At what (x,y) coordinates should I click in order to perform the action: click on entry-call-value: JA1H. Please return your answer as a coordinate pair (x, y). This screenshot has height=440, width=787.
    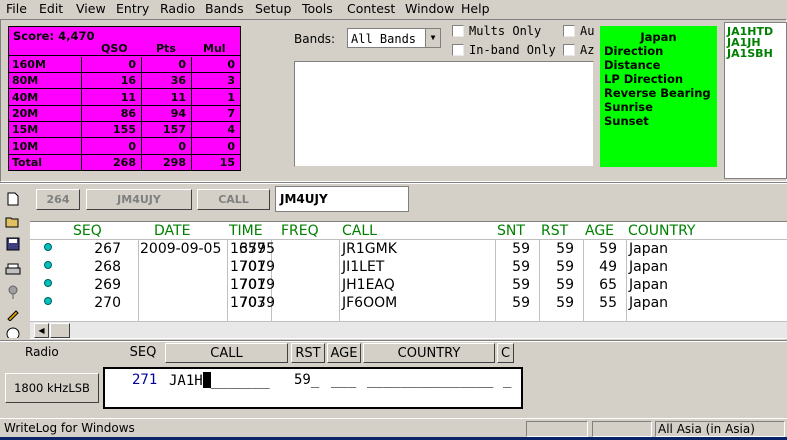
    Looking at the image, I should click on (186, 381).